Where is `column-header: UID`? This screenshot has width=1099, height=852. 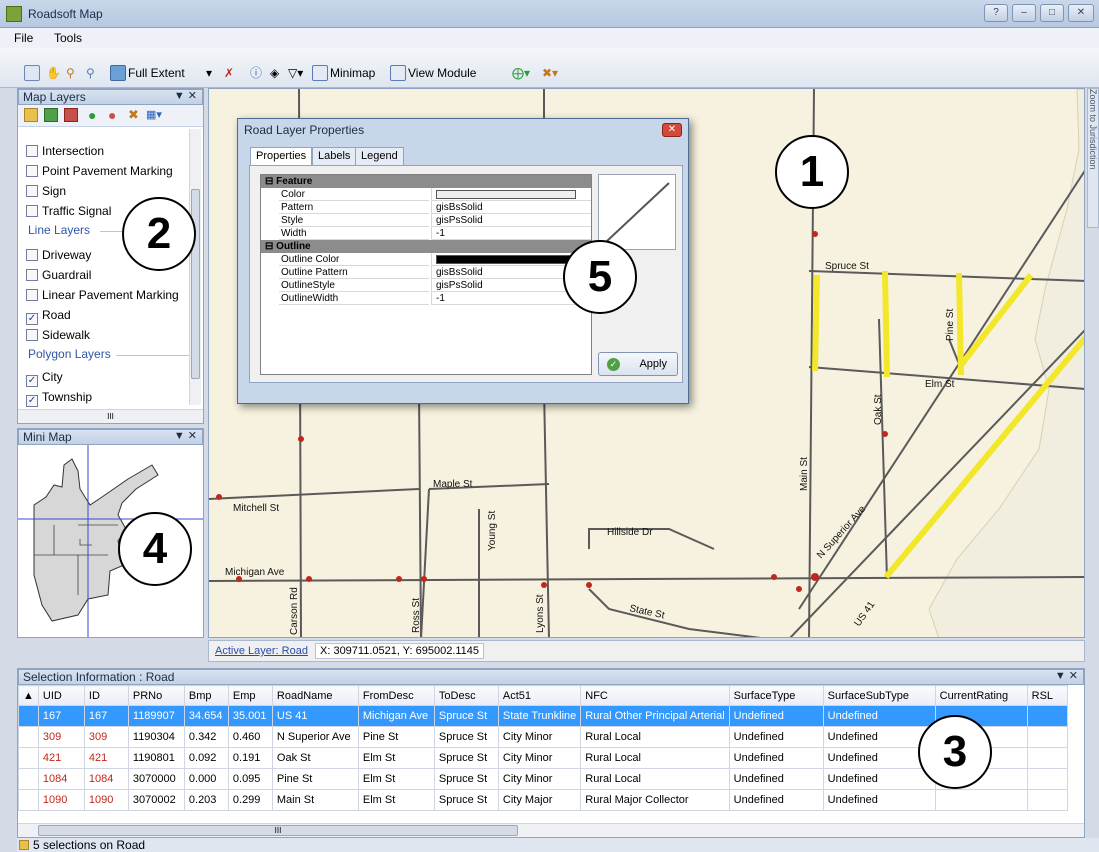
column-header: UID is located at coordinates (61, 695).